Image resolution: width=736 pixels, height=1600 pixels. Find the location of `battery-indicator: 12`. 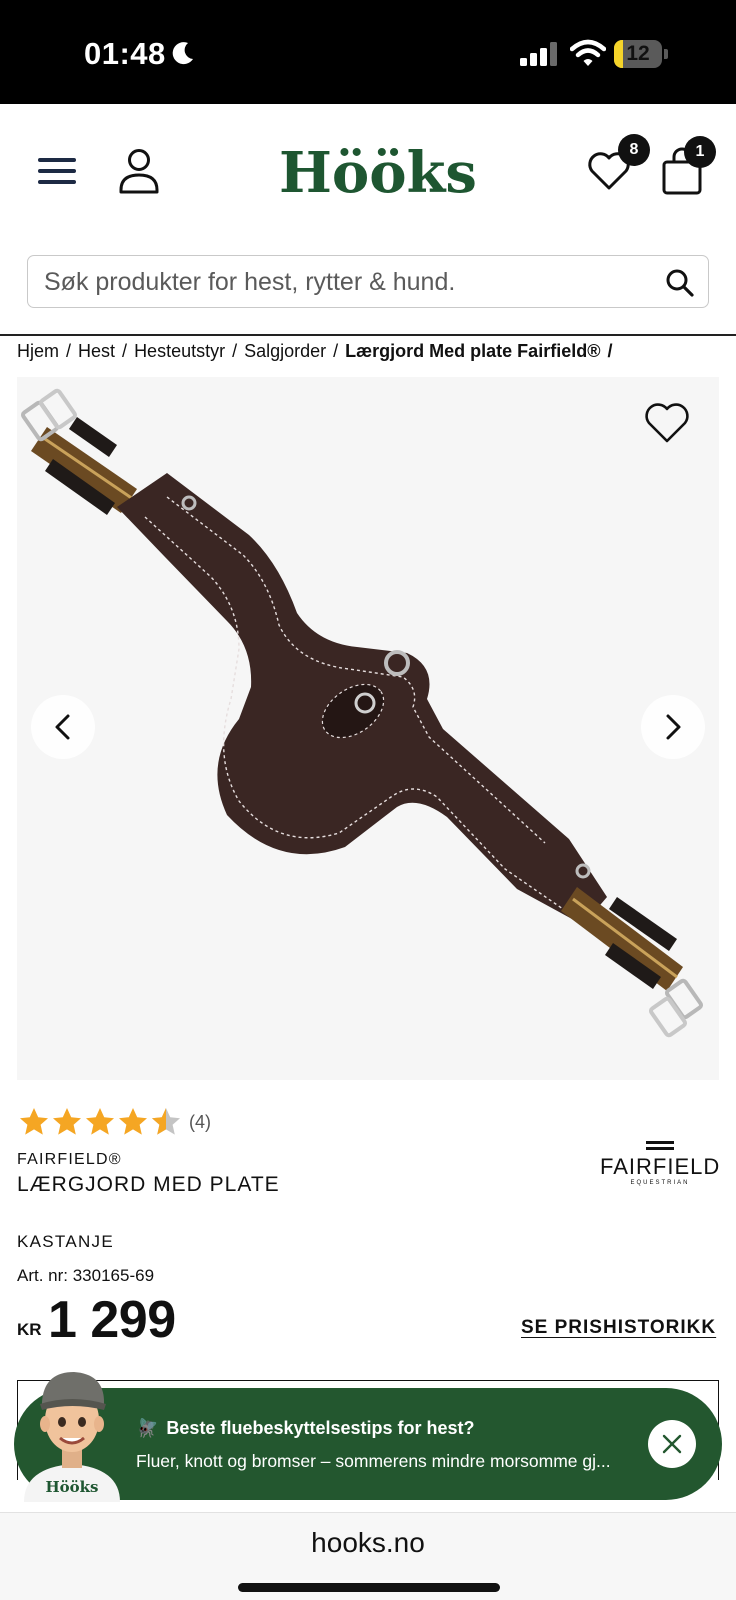

battery-indicator: 12 is located at coordinates (641, 54).